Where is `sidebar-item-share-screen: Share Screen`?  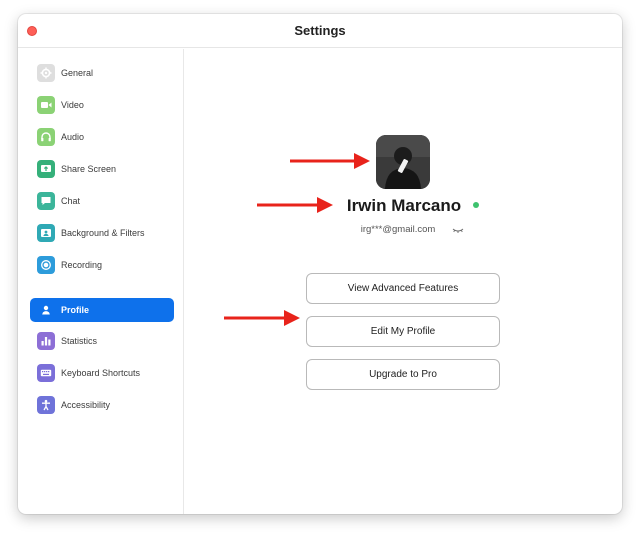
sidebar-item-share-screen: Share Screen is located at coordinates (102, 169).